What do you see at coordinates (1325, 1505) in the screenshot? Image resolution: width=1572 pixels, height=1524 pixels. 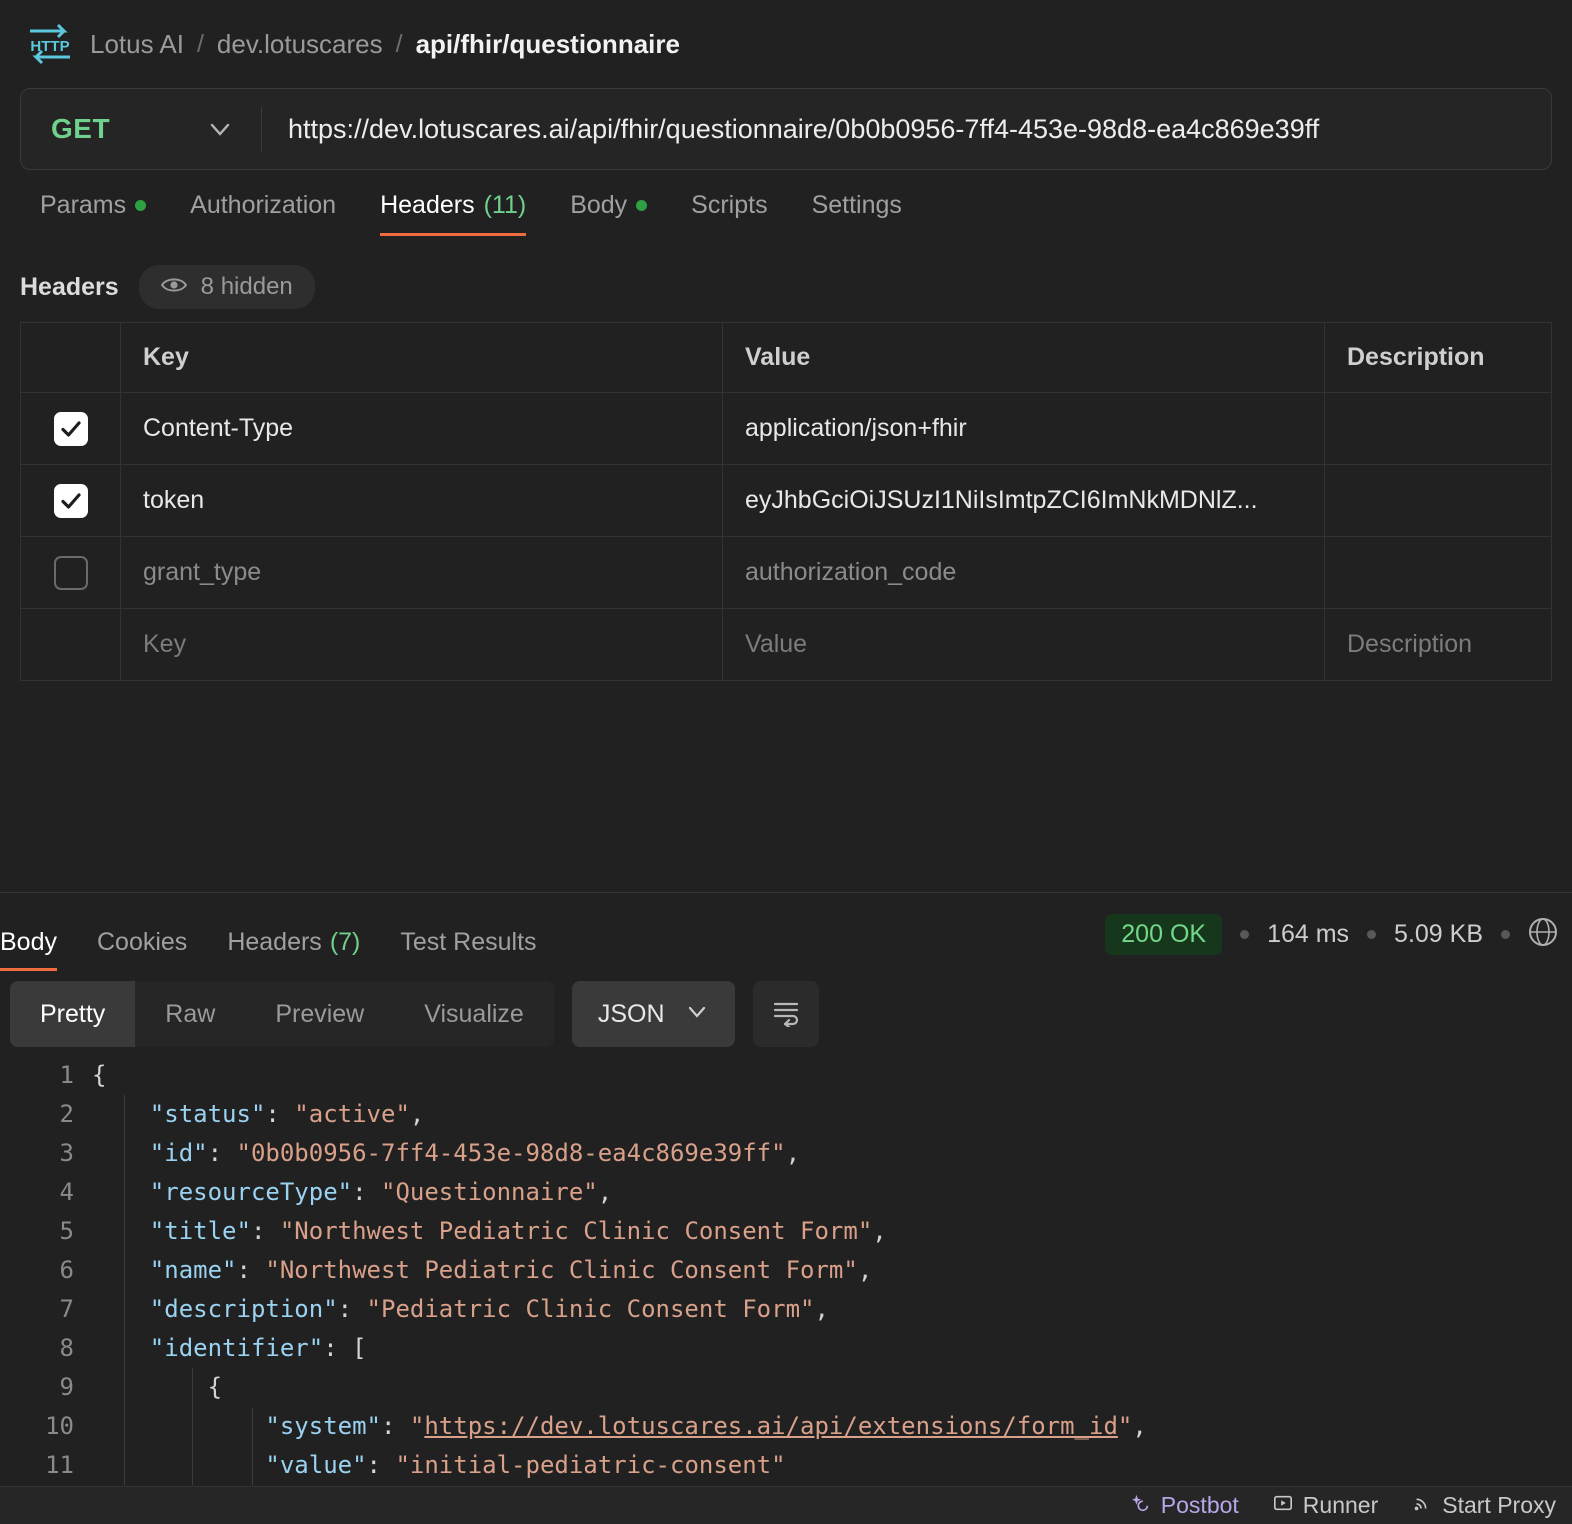 I see `runner-button: Runner` at bounding box center [1325, 1505].